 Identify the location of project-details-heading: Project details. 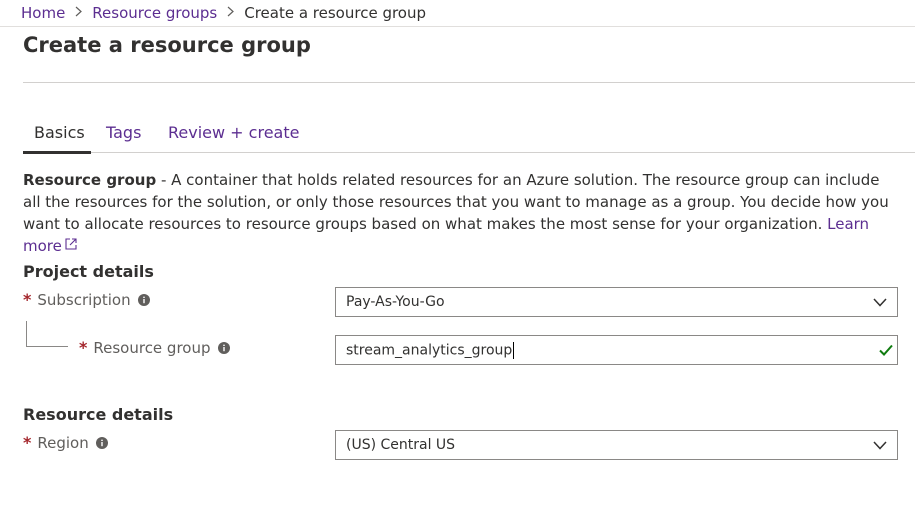
(88, 271).